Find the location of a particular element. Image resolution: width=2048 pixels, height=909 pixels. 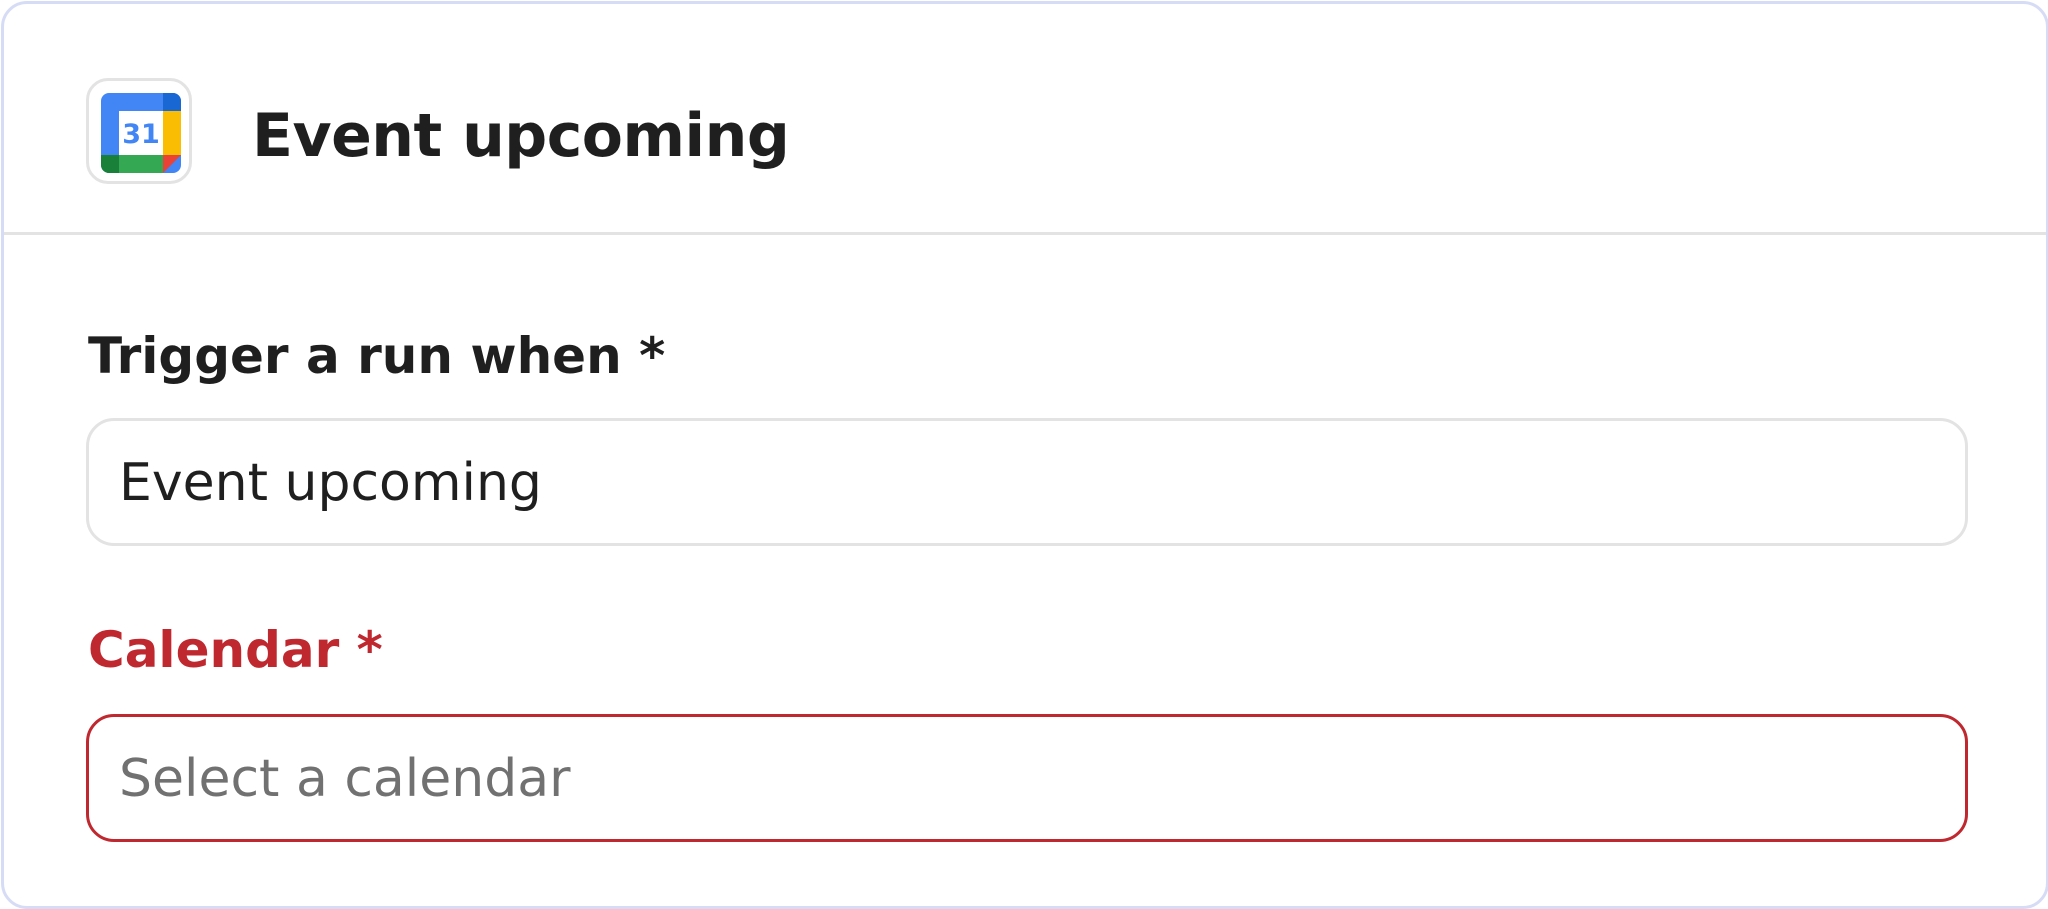

calendar-day-number: 31 is located at coordinates (141, 134).